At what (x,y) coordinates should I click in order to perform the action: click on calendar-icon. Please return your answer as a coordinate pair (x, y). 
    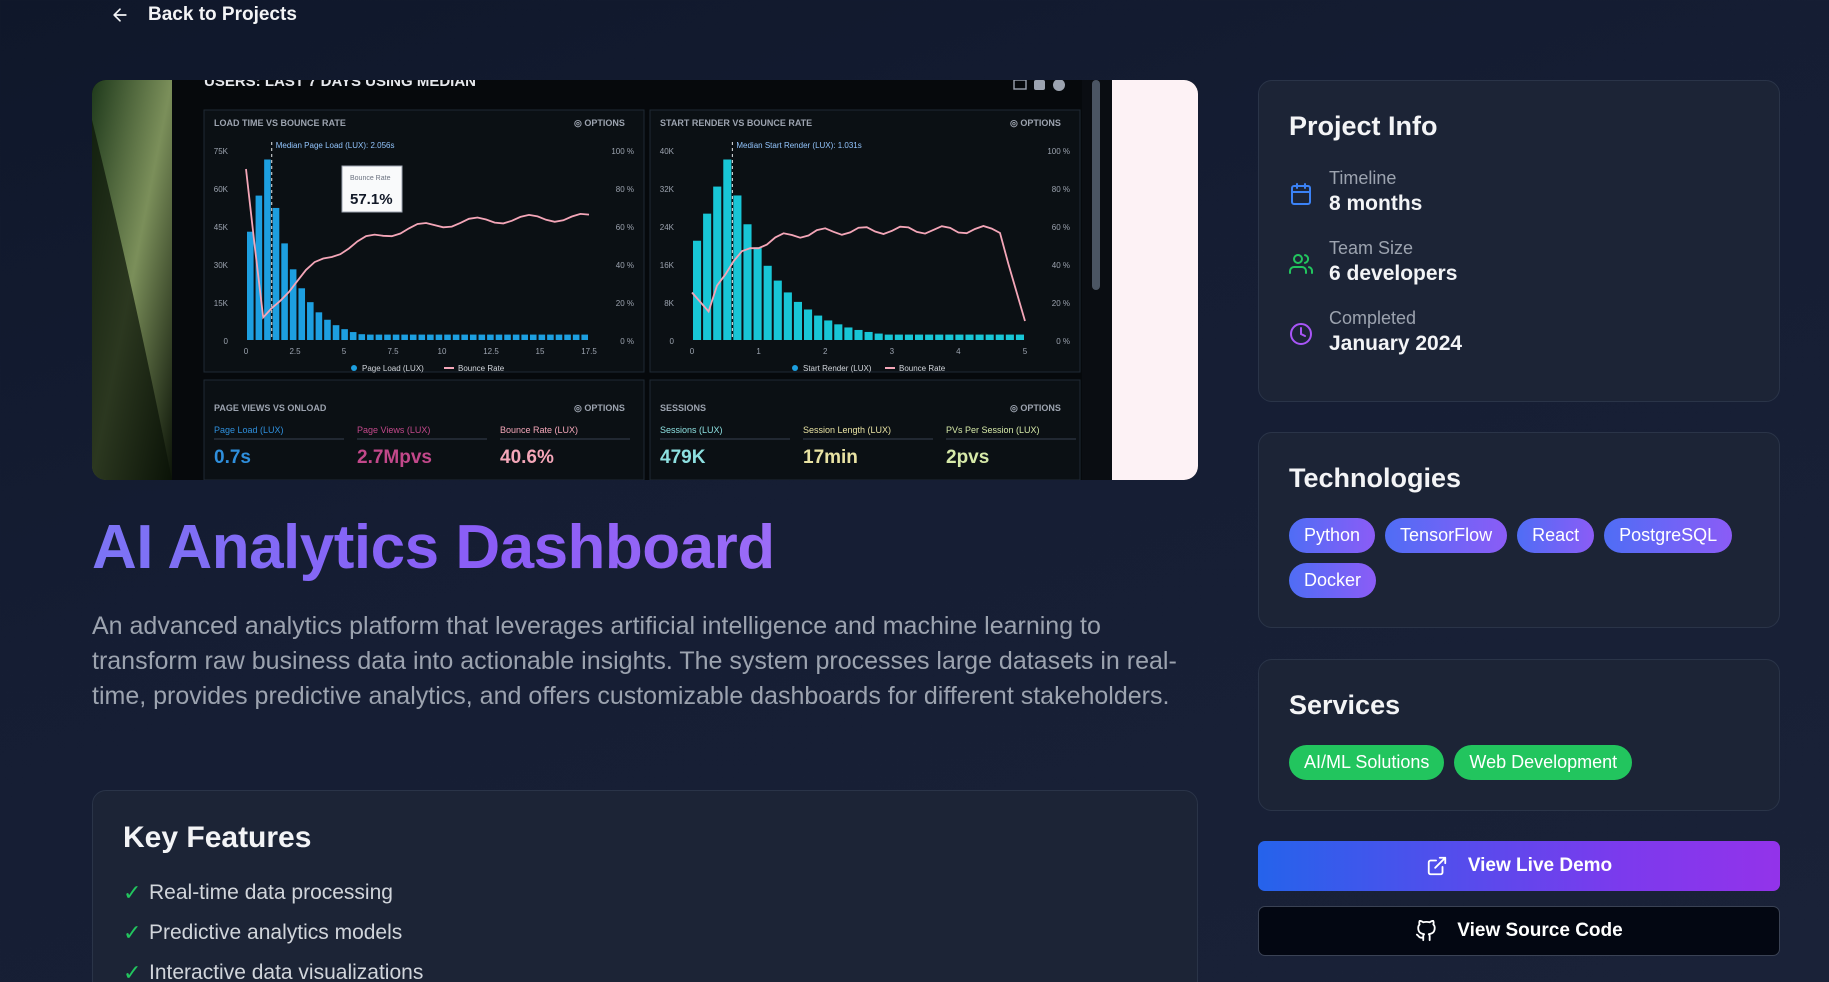
    Looking at the image, I should click on (1301, 194).